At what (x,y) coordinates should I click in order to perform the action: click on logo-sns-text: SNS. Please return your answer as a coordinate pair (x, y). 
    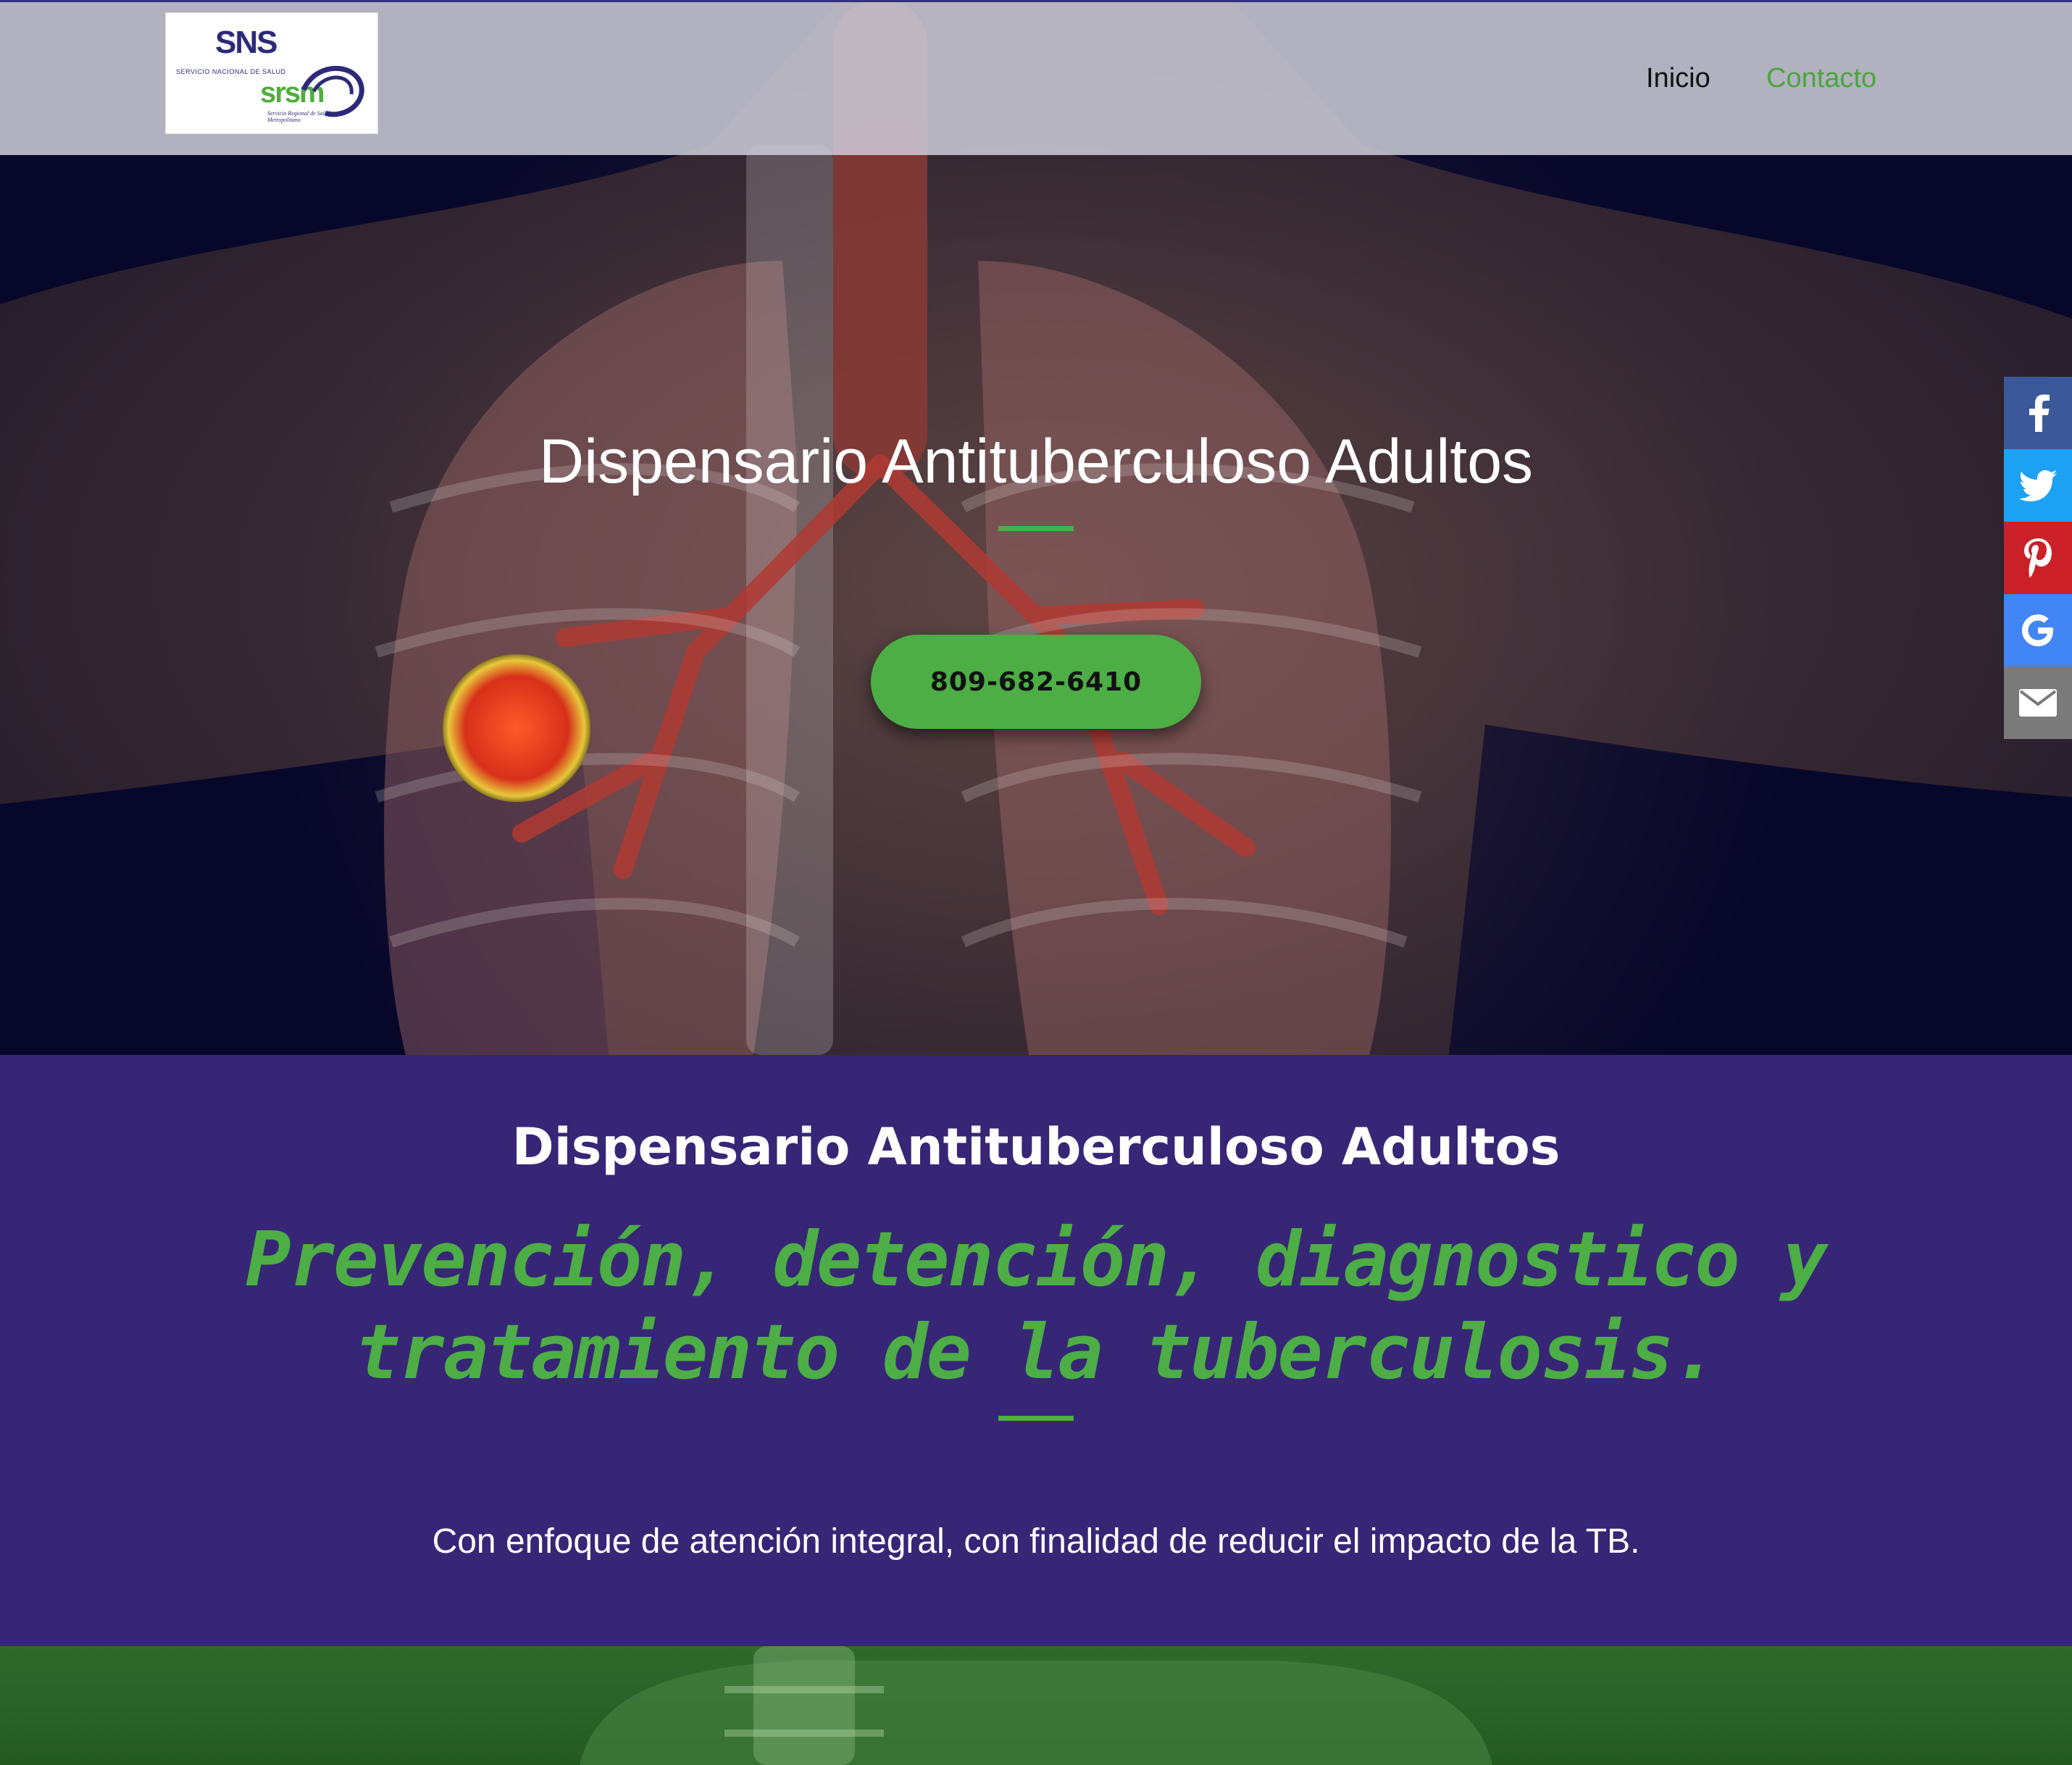
    Looking at the image, I should click on (246, 42).